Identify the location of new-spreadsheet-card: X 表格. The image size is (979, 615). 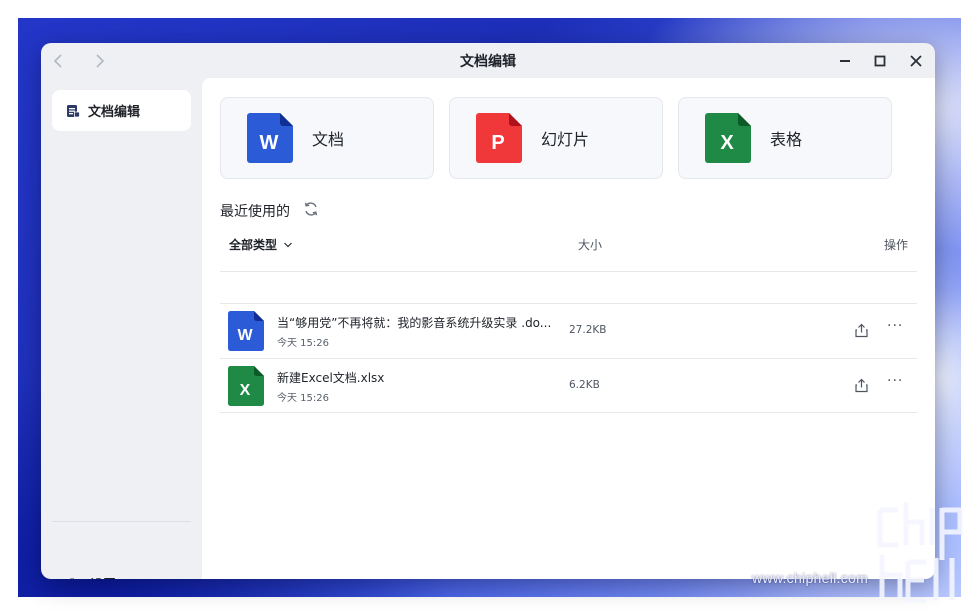
(785, 138).